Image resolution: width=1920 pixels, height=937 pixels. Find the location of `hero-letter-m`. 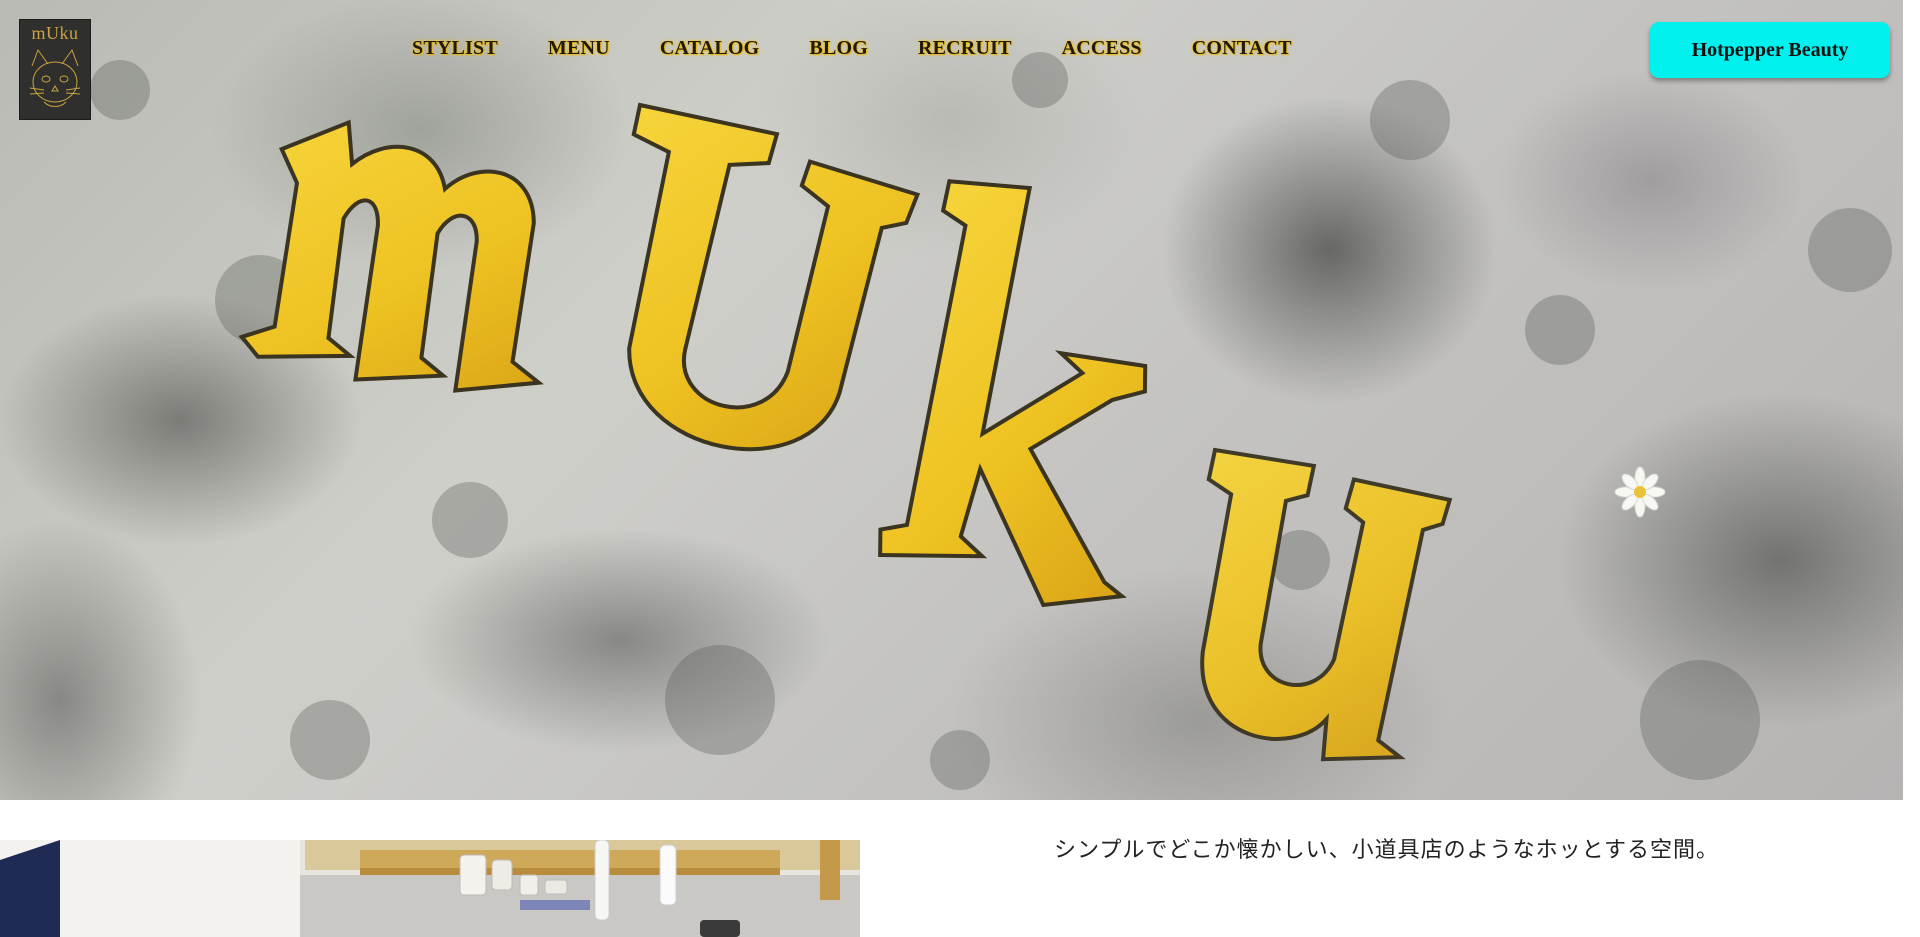

hero-letter-m is located at coordinates (391, 256).